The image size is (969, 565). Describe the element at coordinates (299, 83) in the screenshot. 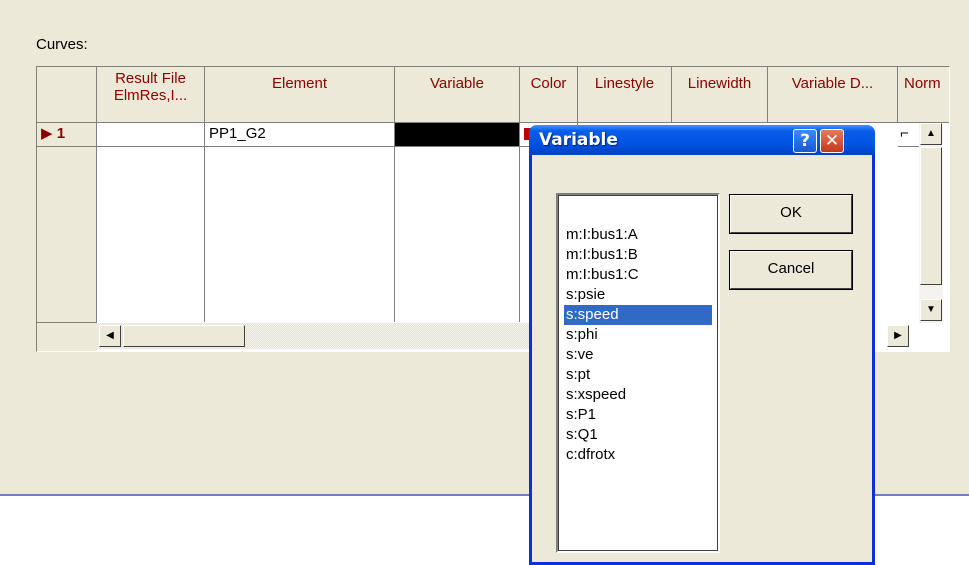

I see `column-header-label: Element` at that location.